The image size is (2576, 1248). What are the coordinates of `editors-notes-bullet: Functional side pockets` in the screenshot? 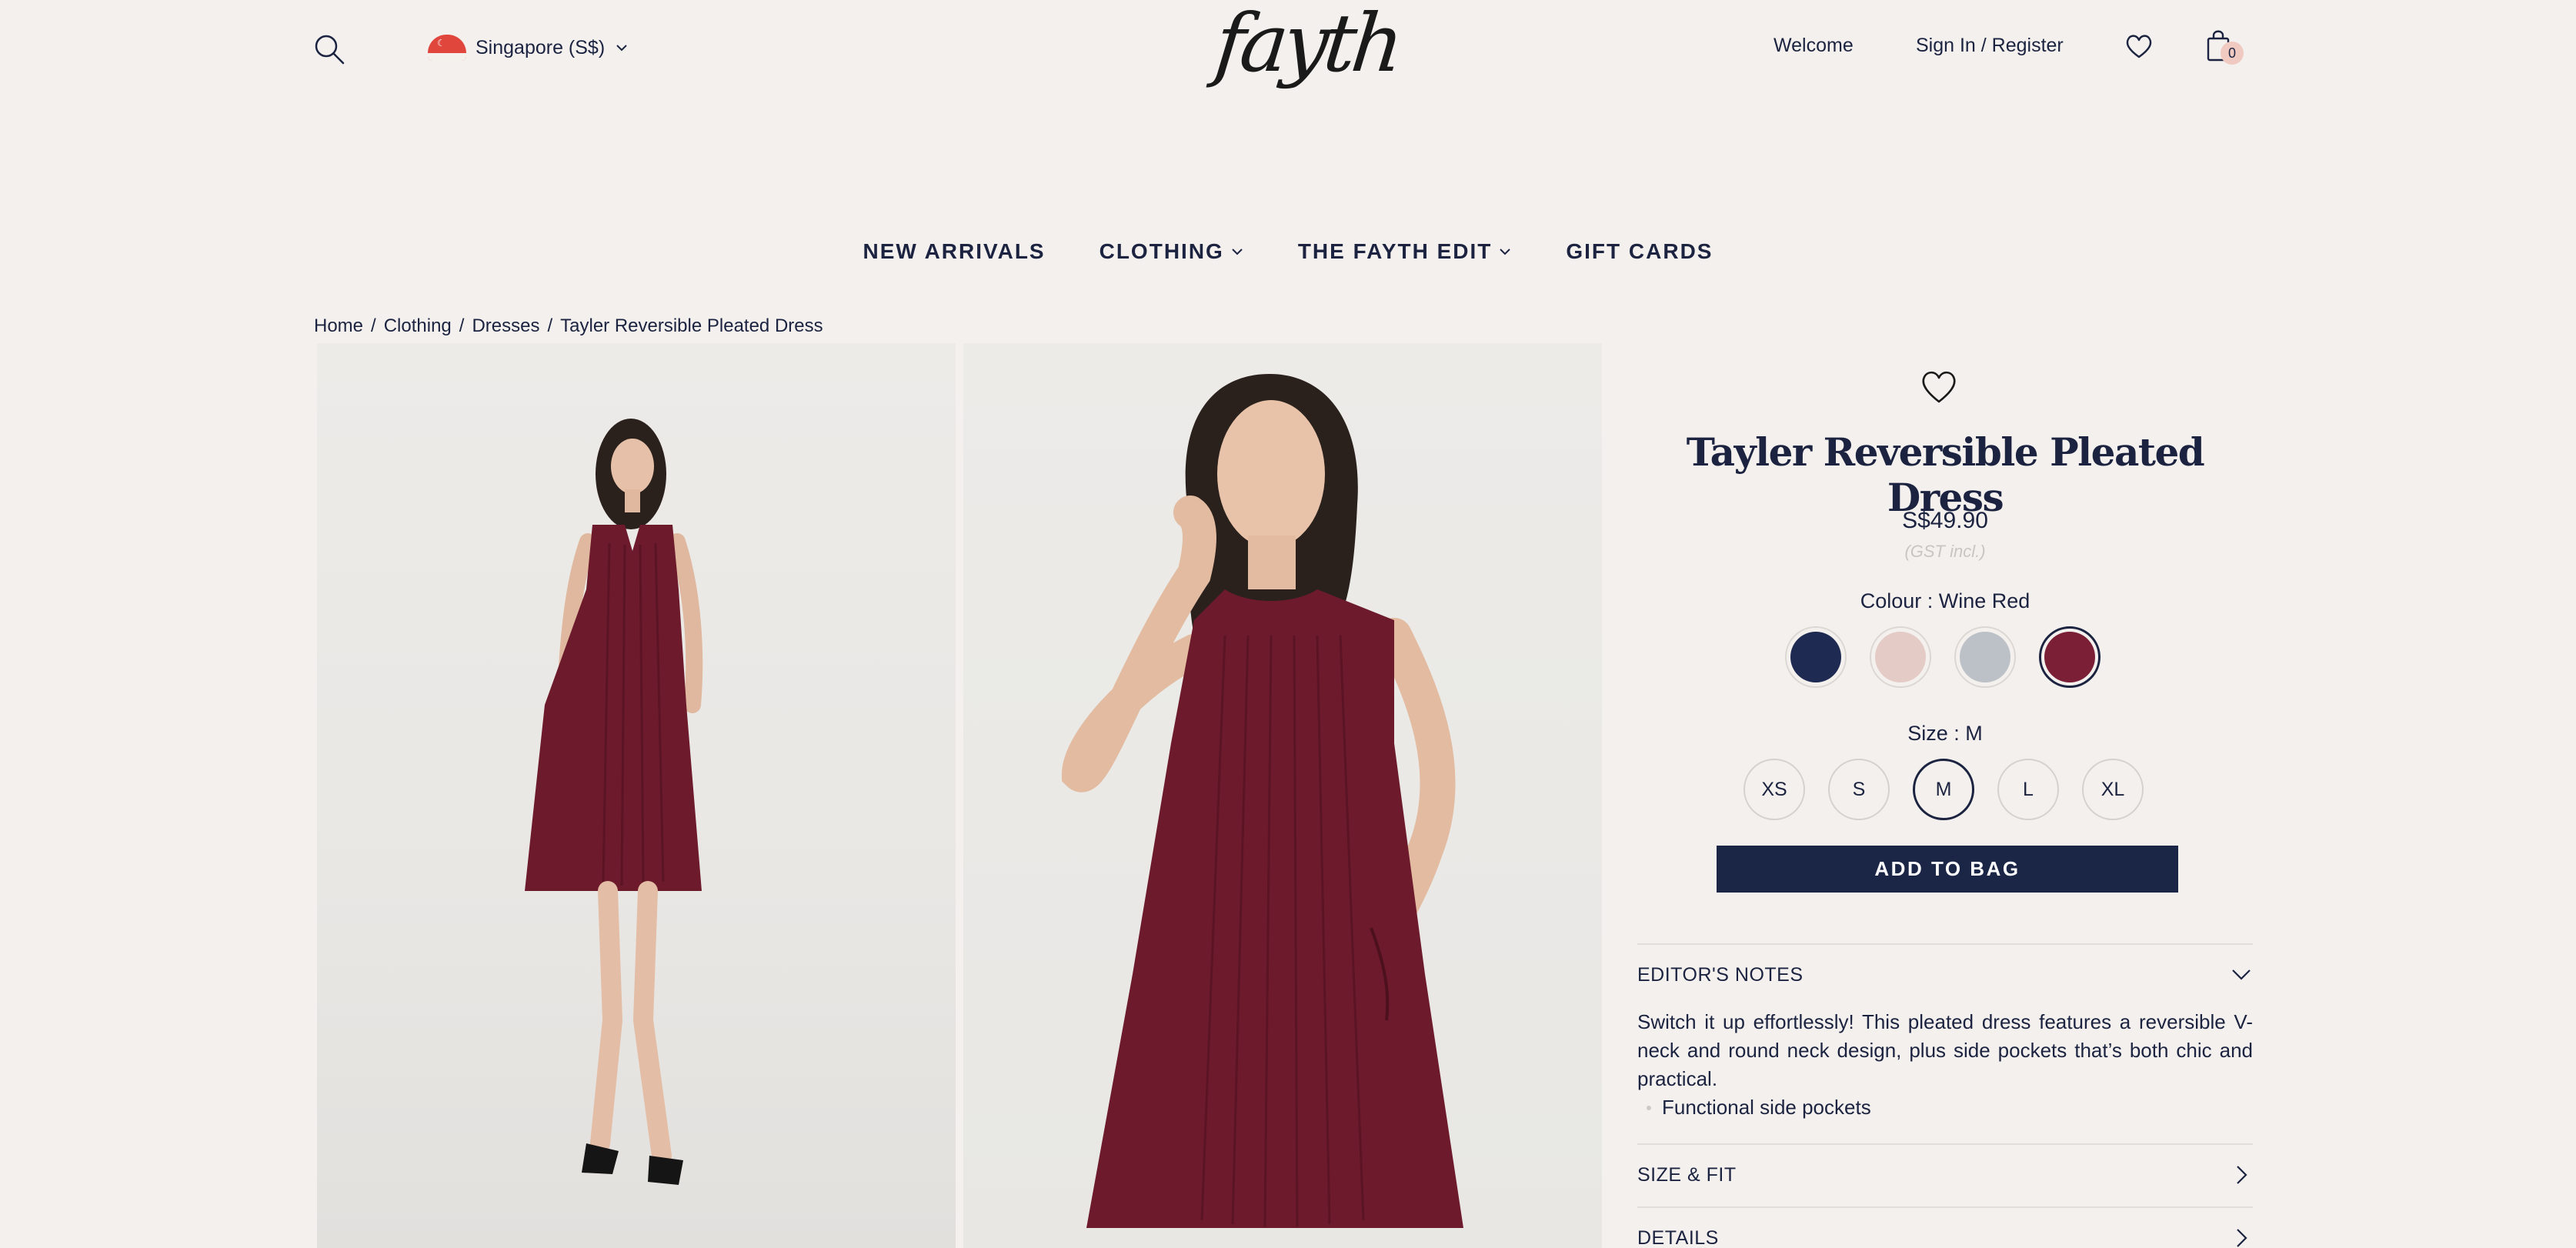 It's located at (1766, 1107).